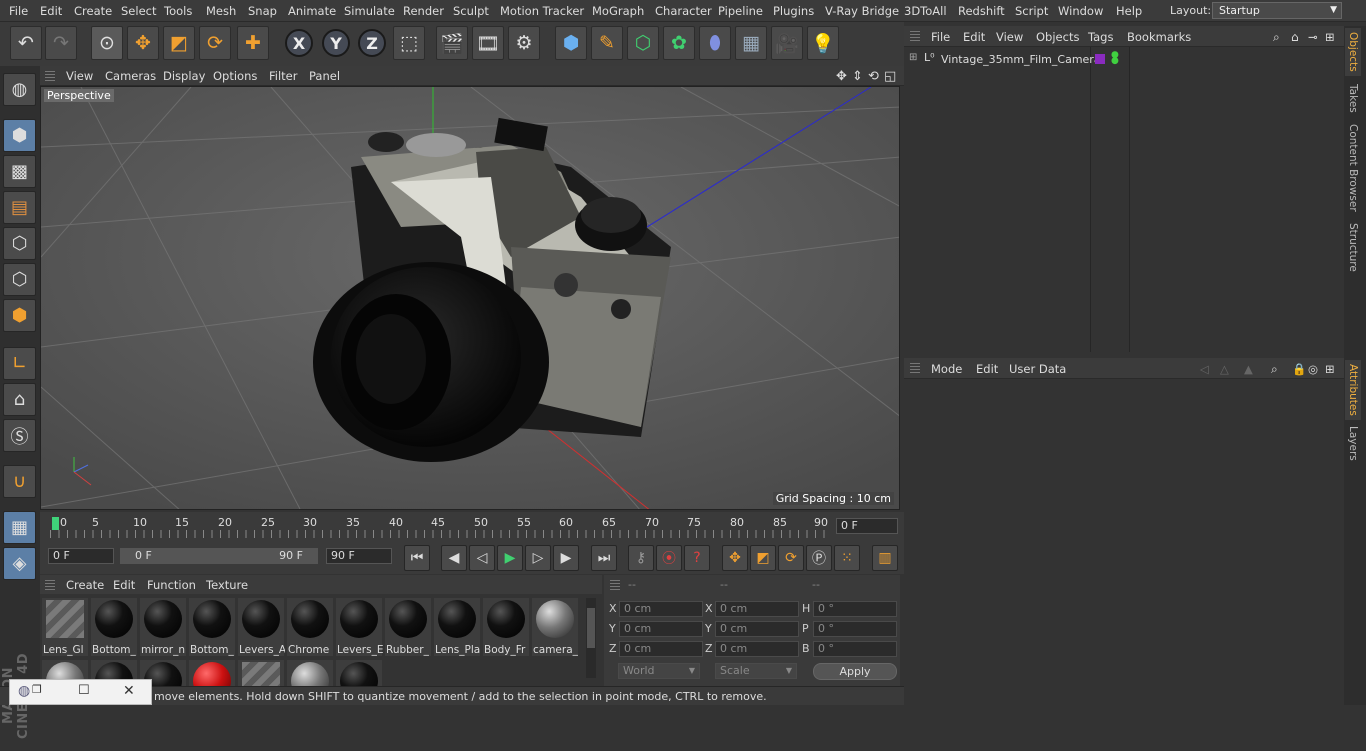  Describe the element at coordinates (661, 629) in the screenshot. I see `pos-y-field: 0 cm` at that location.